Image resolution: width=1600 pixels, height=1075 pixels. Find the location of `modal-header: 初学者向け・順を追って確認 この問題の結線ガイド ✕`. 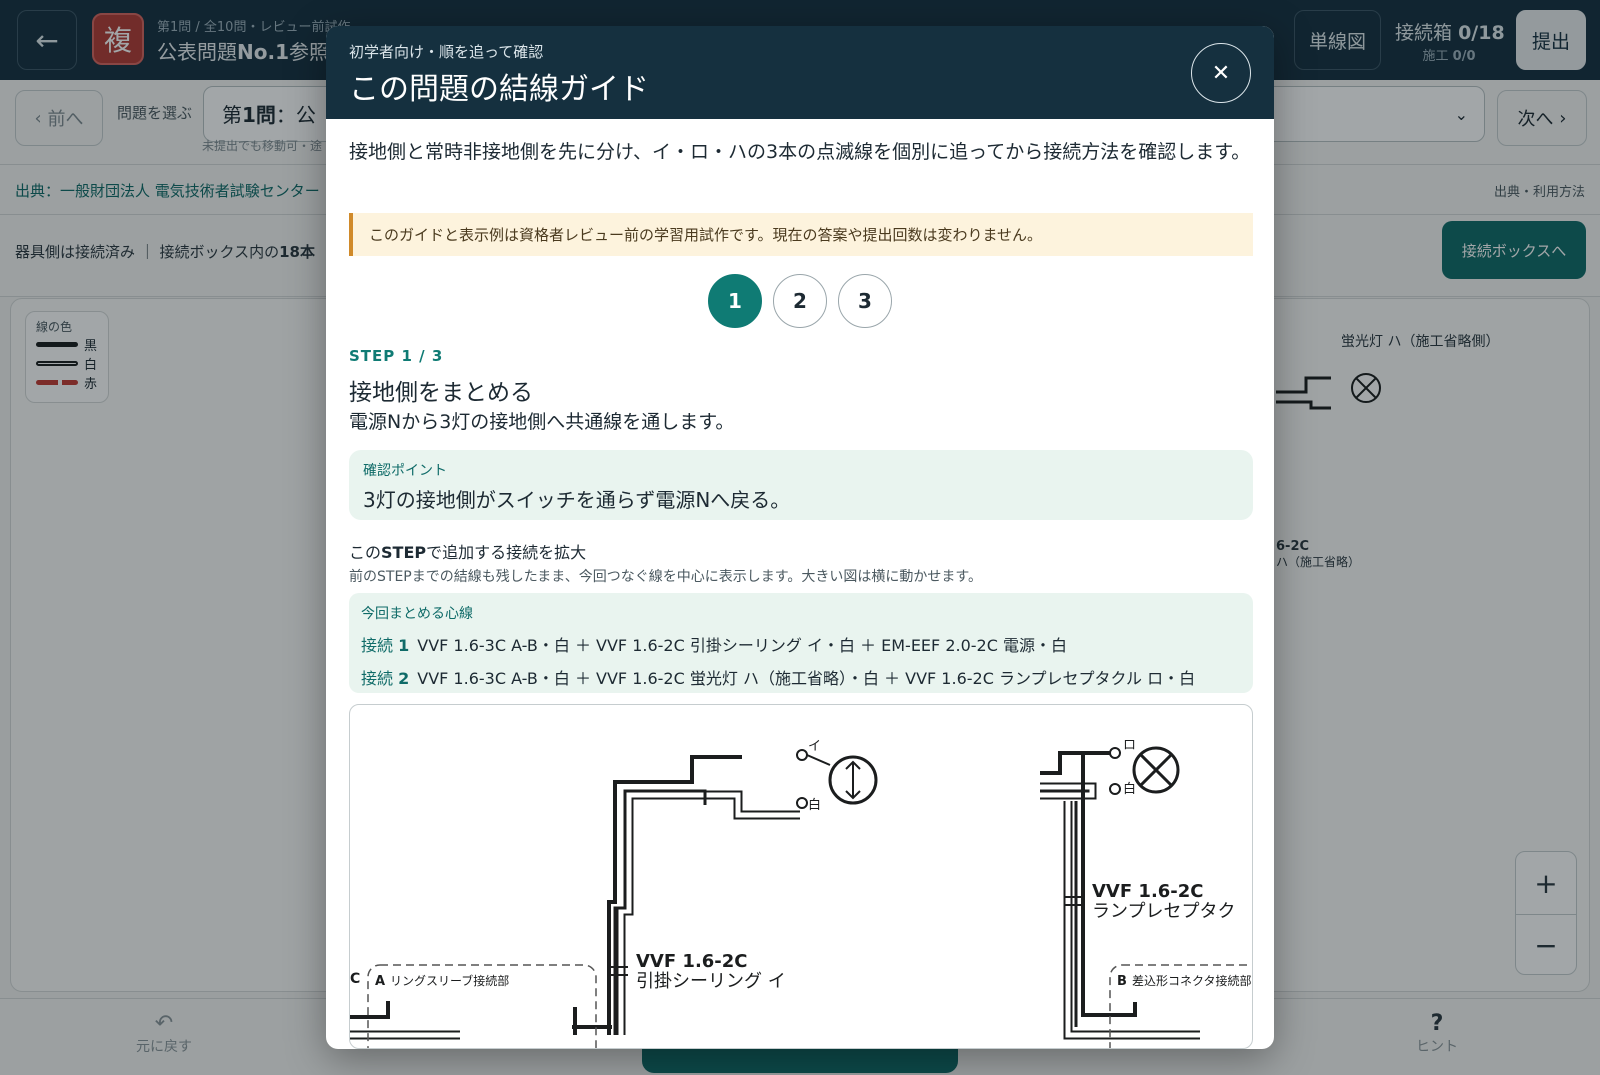

modal-header: 初学者向け・順を追って確認 この問題の結線ガイド ✕ is located at coordinates (800, 72).